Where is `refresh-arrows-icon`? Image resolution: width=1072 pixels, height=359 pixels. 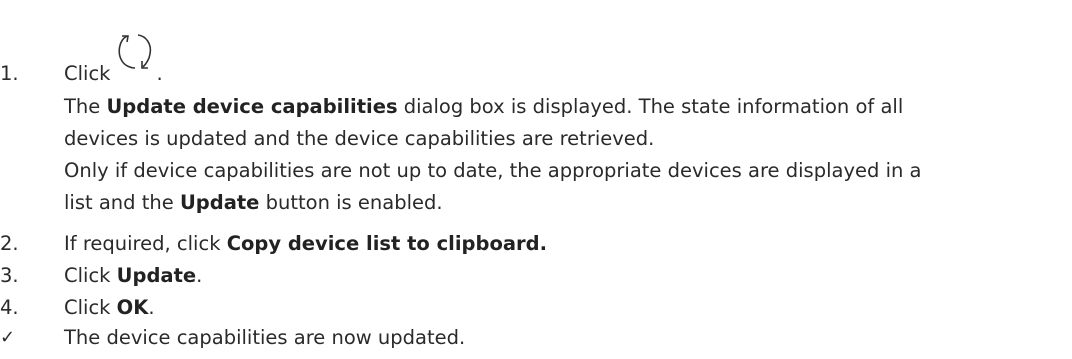
refresh-arrows-icon is located at coordinates (135, 51).